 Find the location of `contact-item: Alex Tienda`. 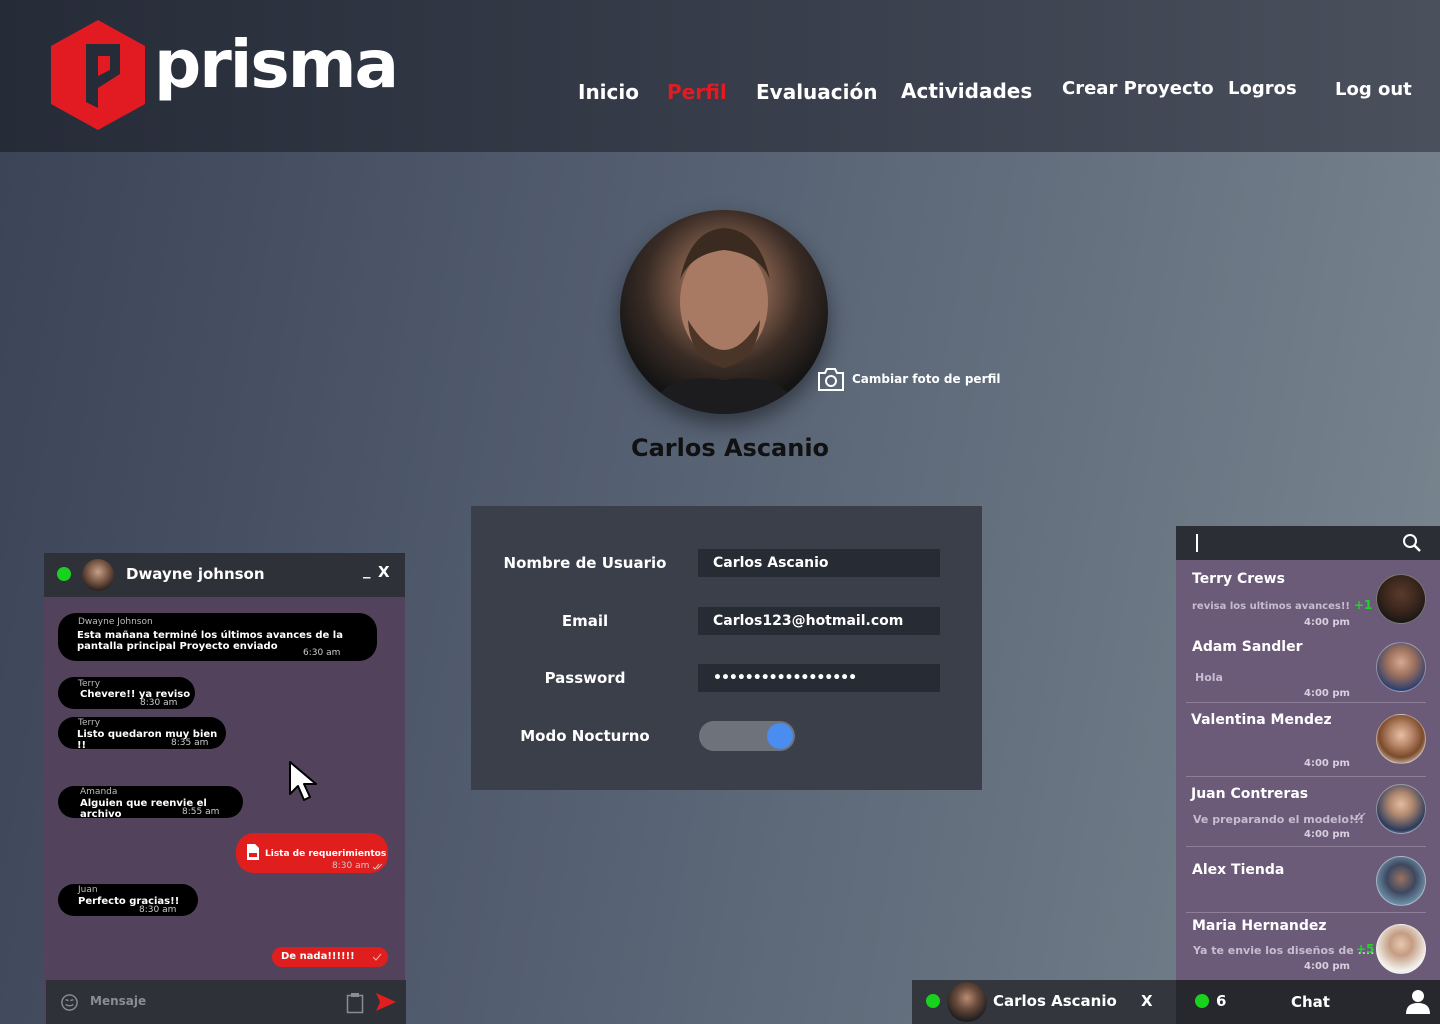

contact-item: Alex Tienda is located at coordinates (1308, 880).